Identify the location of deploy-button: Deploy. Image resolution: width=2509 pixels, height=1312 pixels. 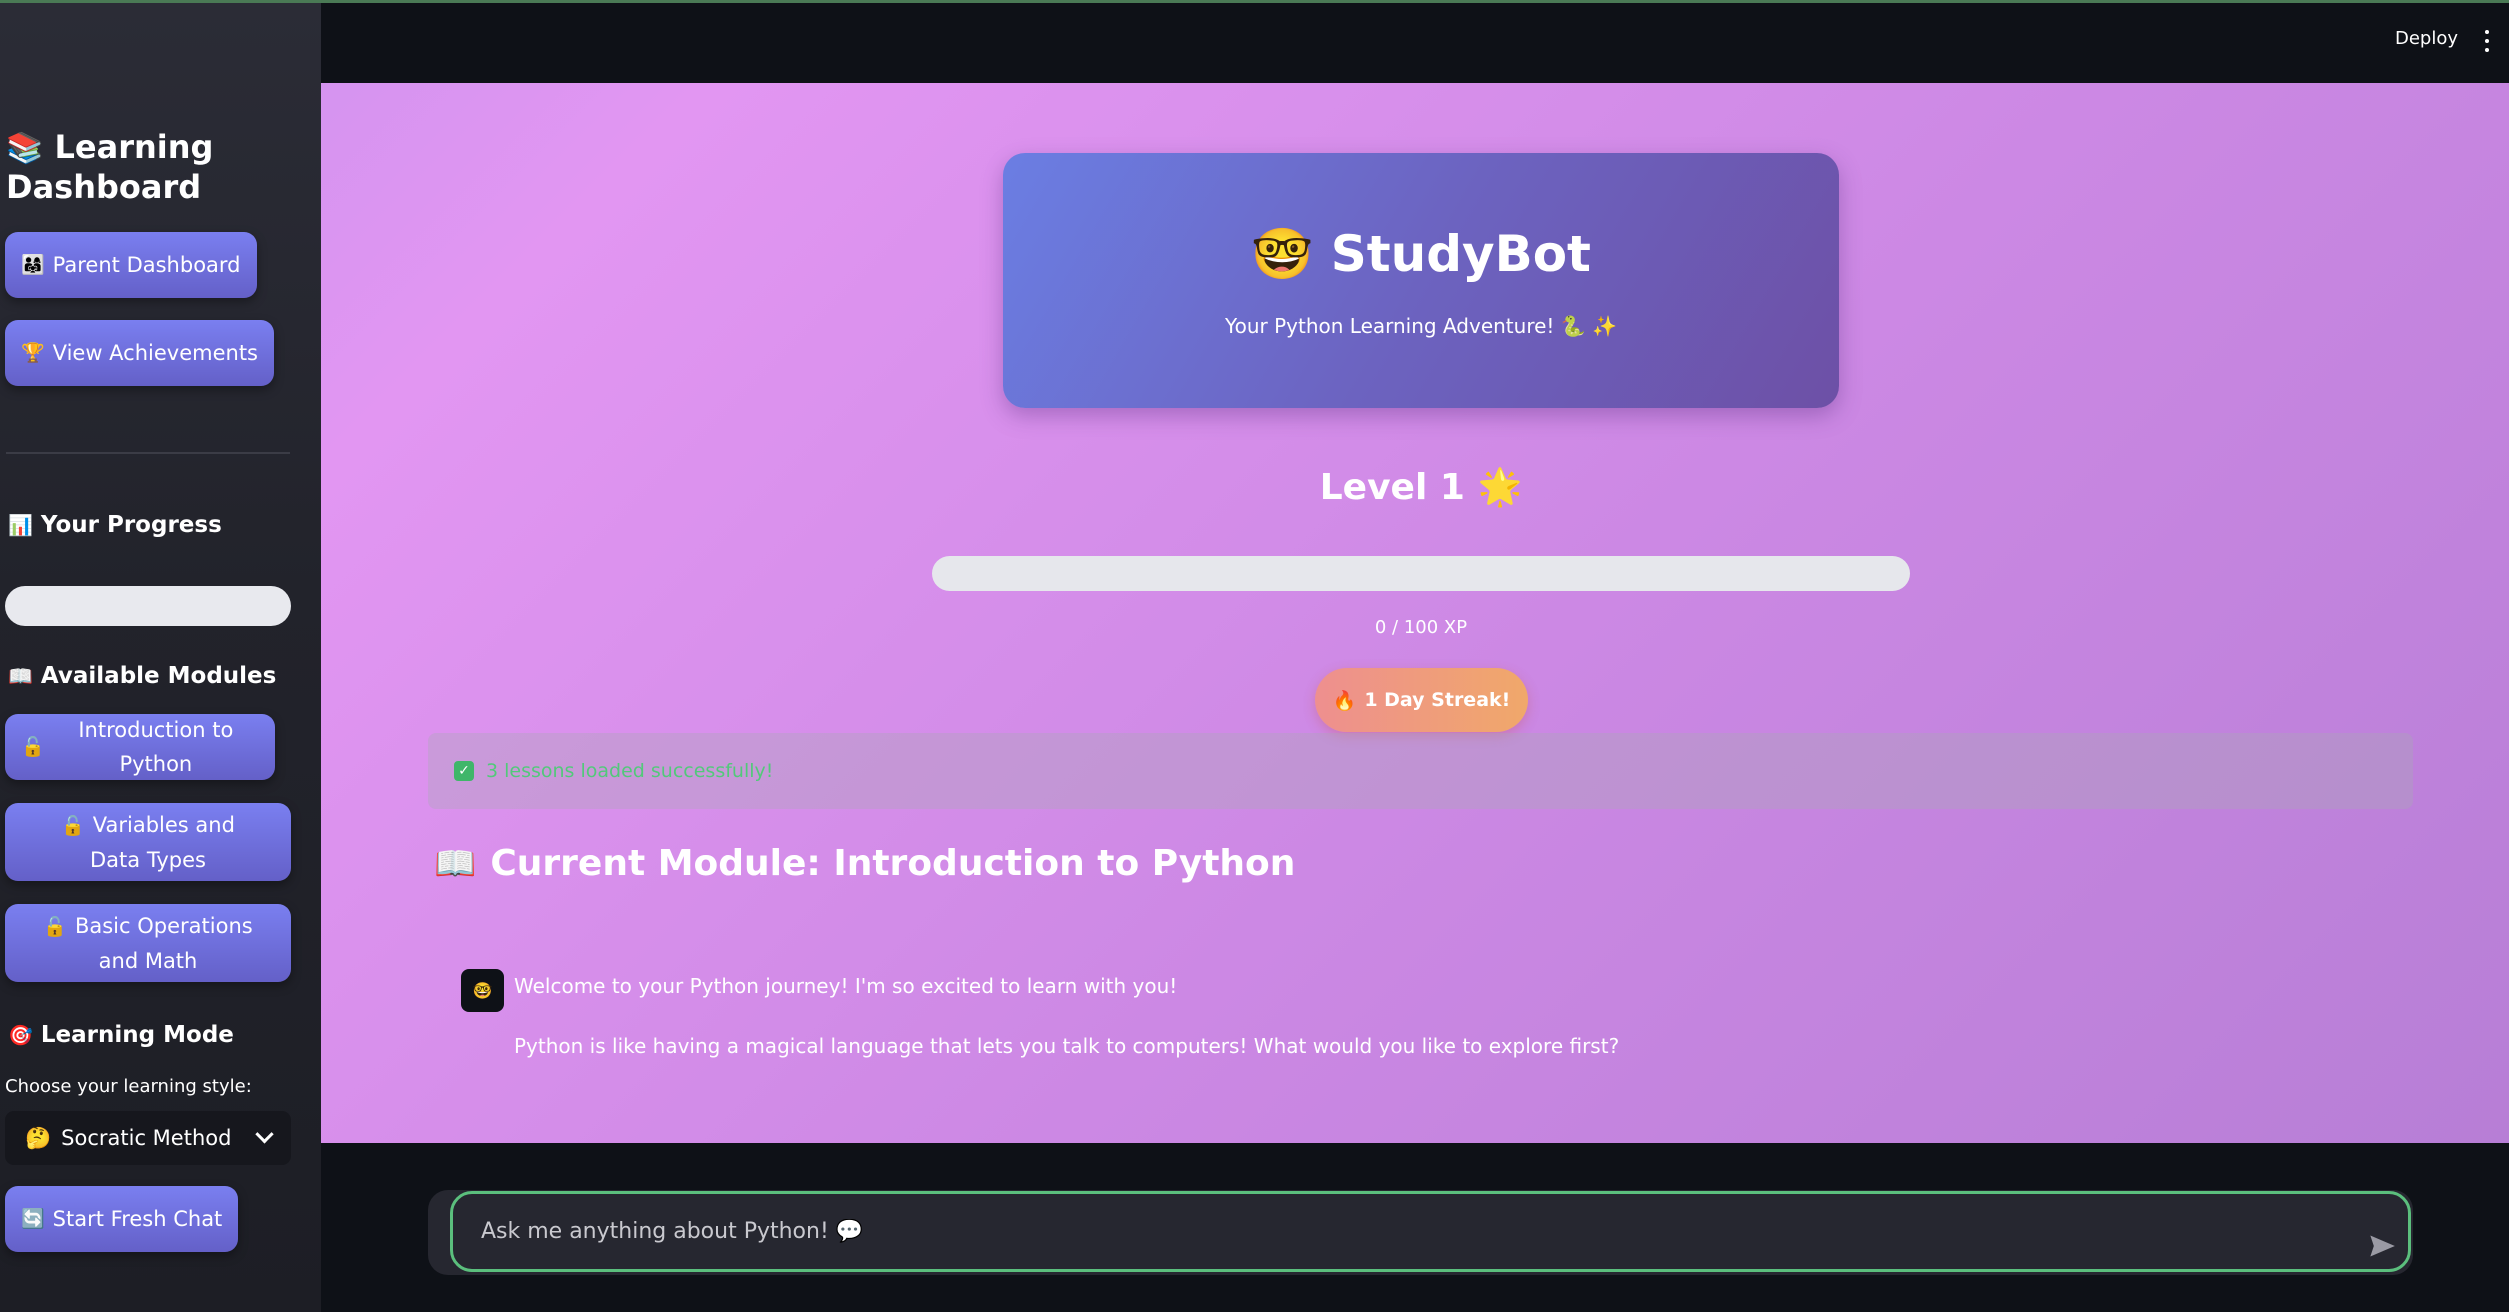
(2426, 38).